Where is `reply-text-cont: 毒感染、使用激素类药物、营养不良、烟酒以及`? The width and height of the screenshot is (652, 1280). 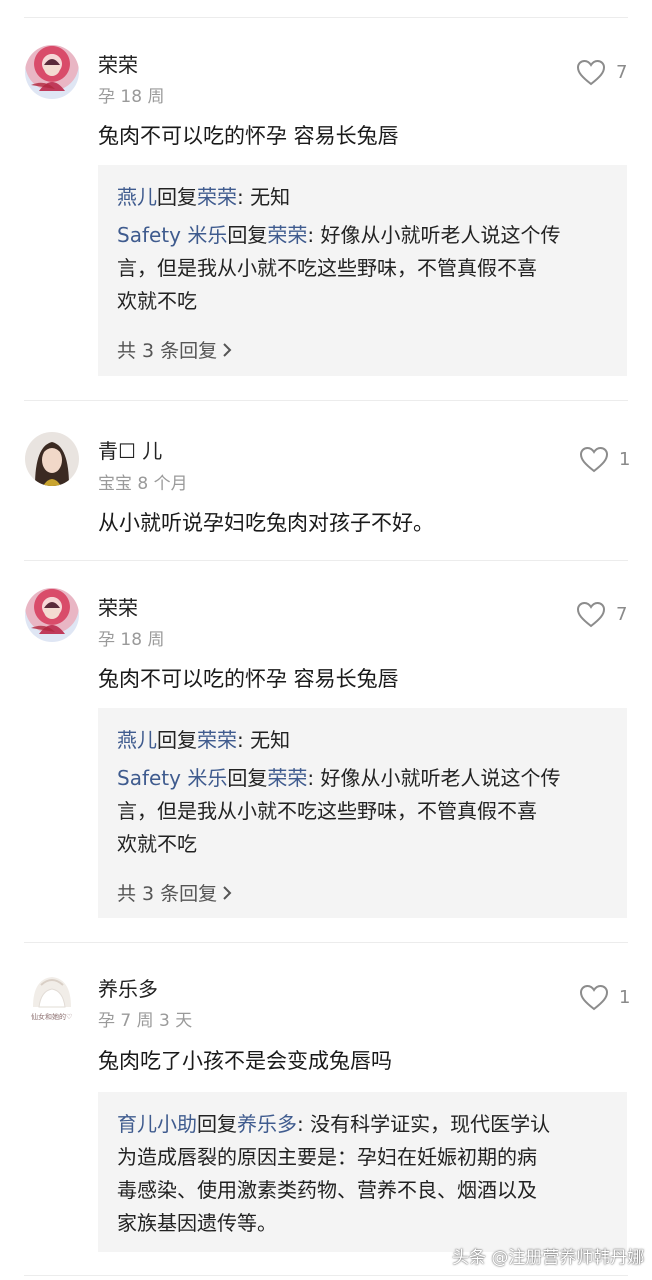
reply-text-cont: 毒感染、使用激素类药物、营养不良、烟酒以及 is located at coordinates (327, 1190).